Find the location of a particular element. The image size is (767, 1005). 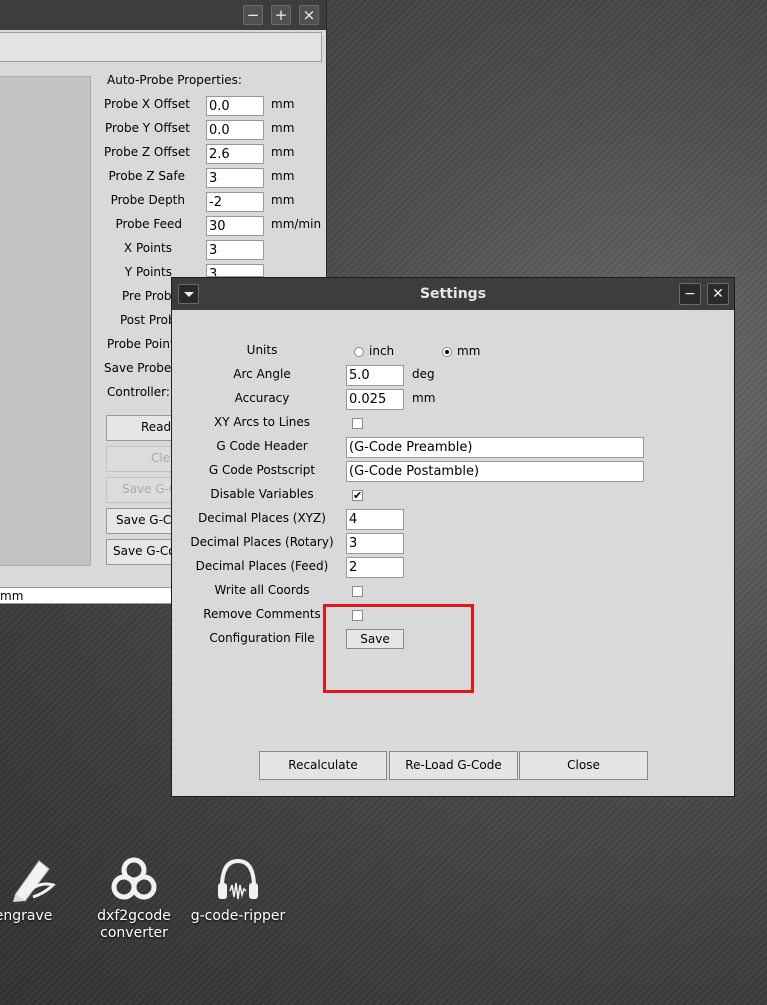

recalculate-button: Recalculate is located at coordinates (323, 765).